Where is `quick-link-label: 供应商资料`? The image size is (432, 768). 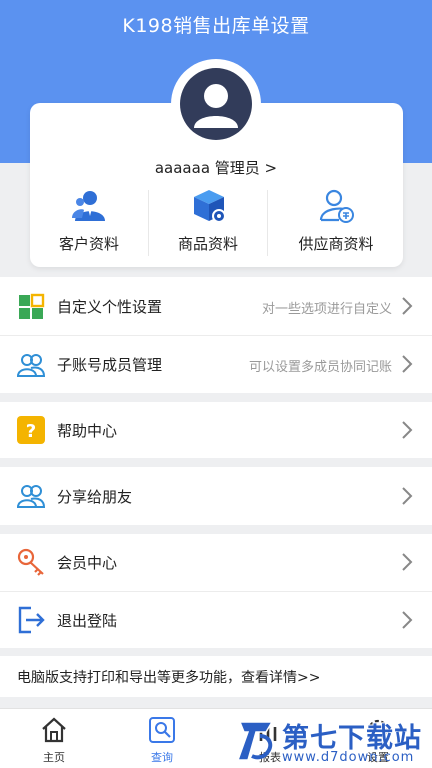 quick-link-label: 供应商资料 is located at coordinates (336, 244).